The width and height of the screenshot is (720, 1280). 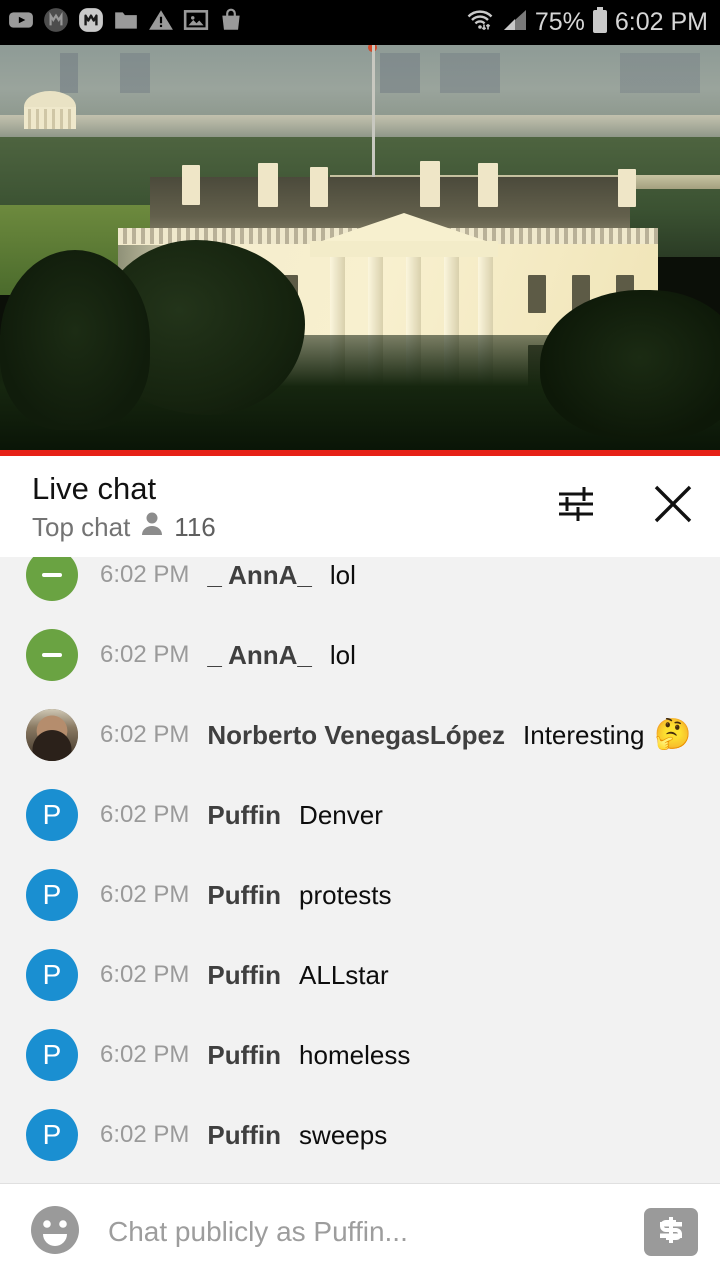 What do you see at coordinates (586, 22) in the screenshot?
I see `status-bar-system-icons: 75% 6:02 PM` at bounding box center [586, 22].